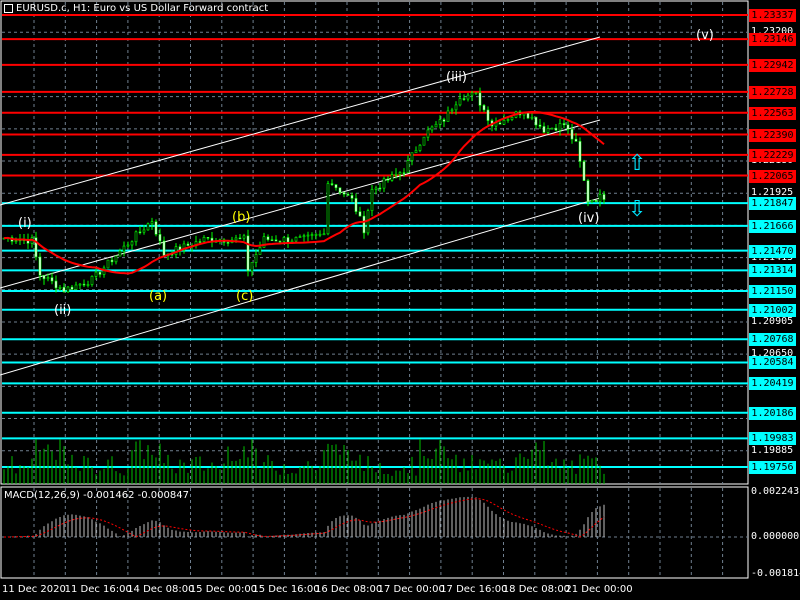 Image resolution: width=800 pixels, height=600 pixels. Describe the element at coordinates (223, 589) in the screenshot. I see `time-axis-label: 15 Dec 00:00` at that location.